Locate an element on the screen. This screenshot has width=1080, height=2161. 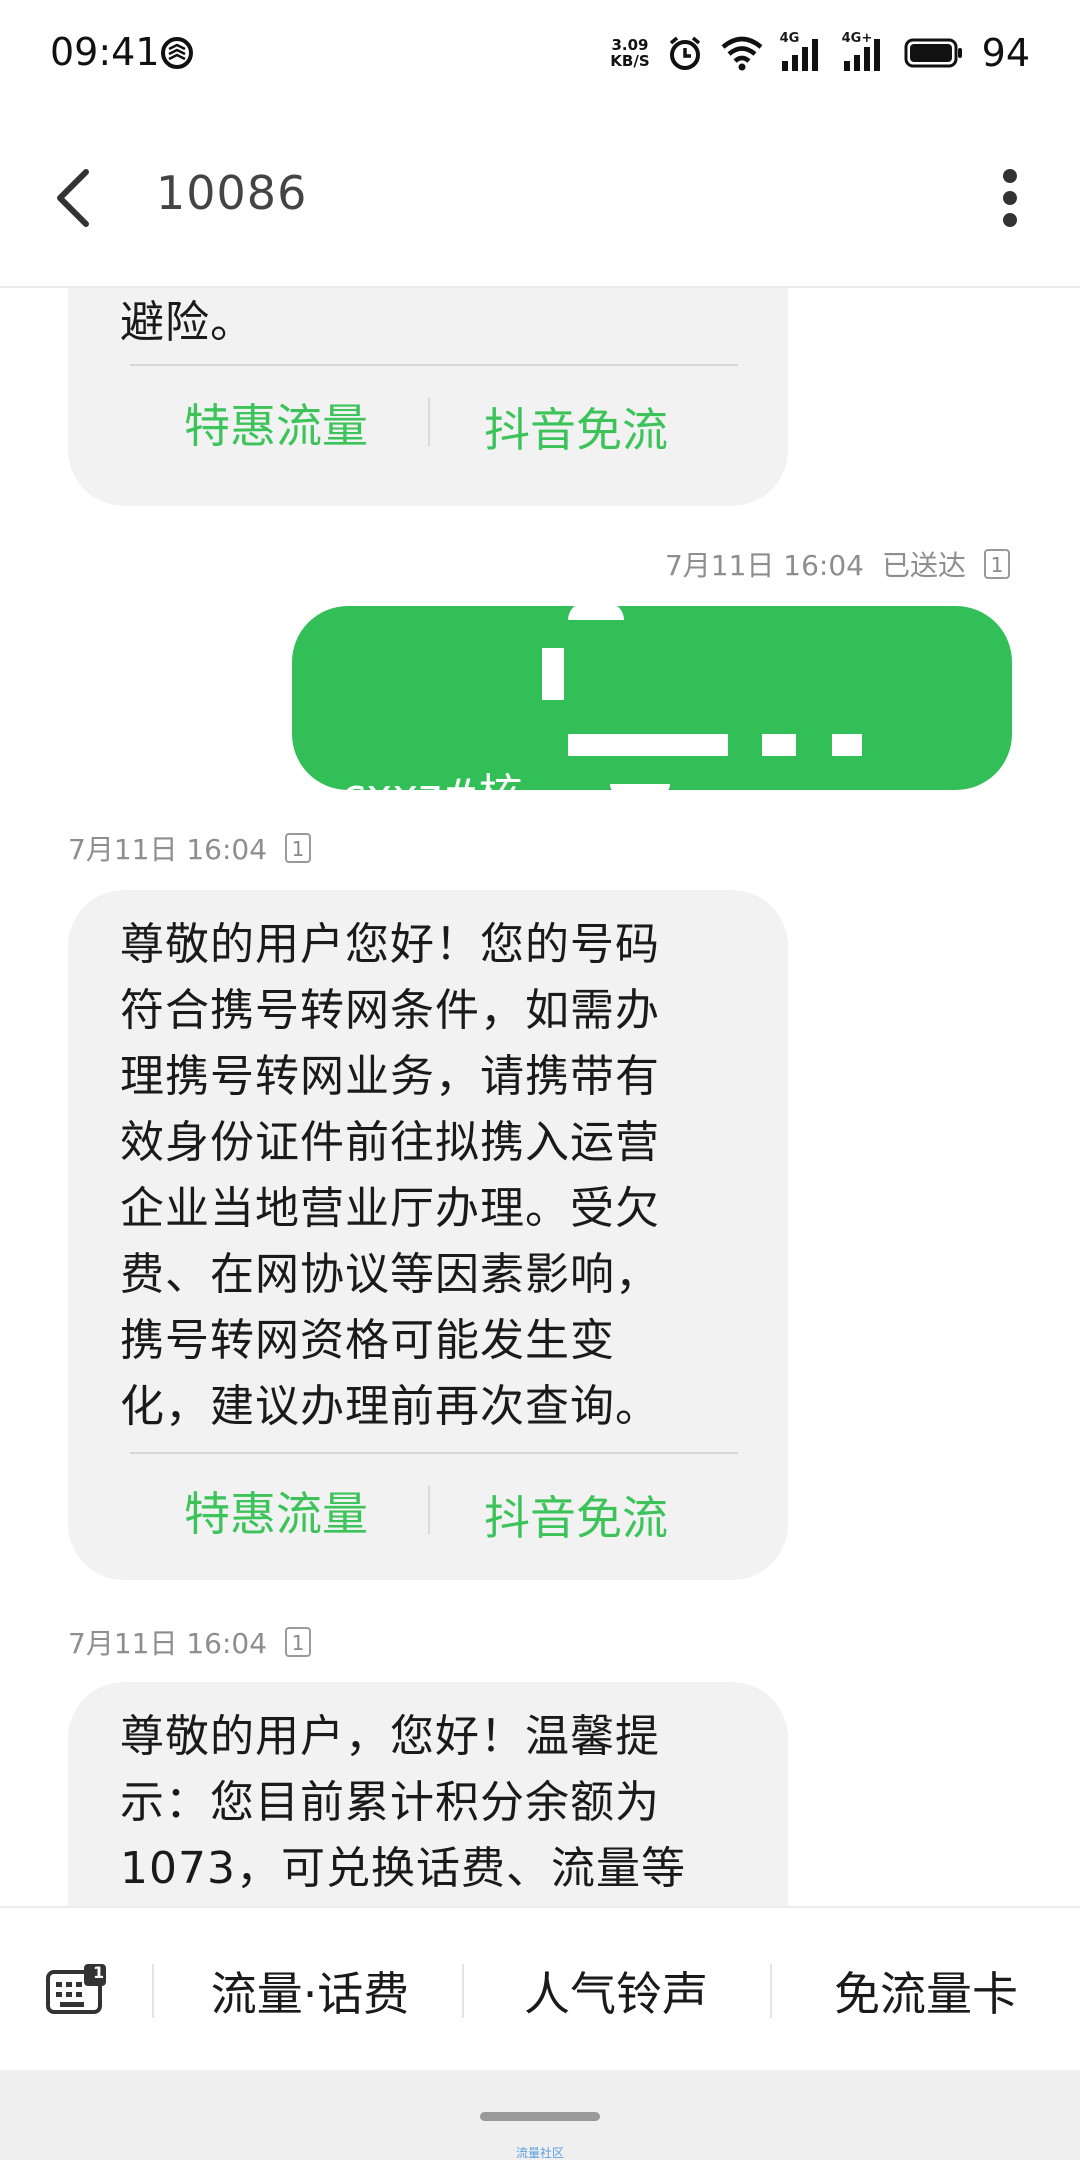
menu-item-ringtones: 人气铃声 is located at coordinates (616, 1991).